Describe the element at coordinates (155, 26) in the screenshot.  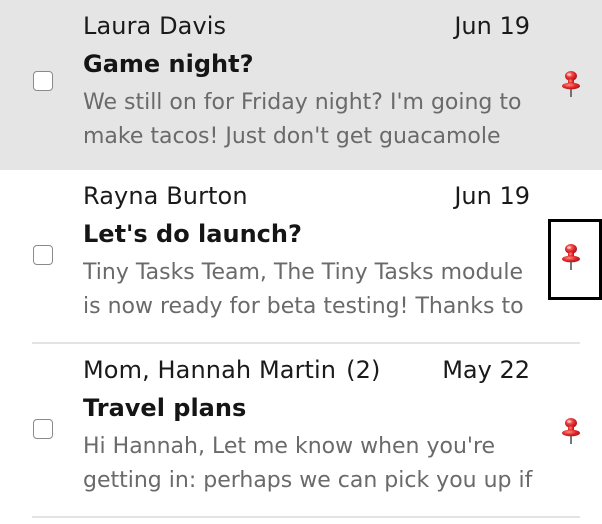
I see `sender-names: Laura Davis` at that location.